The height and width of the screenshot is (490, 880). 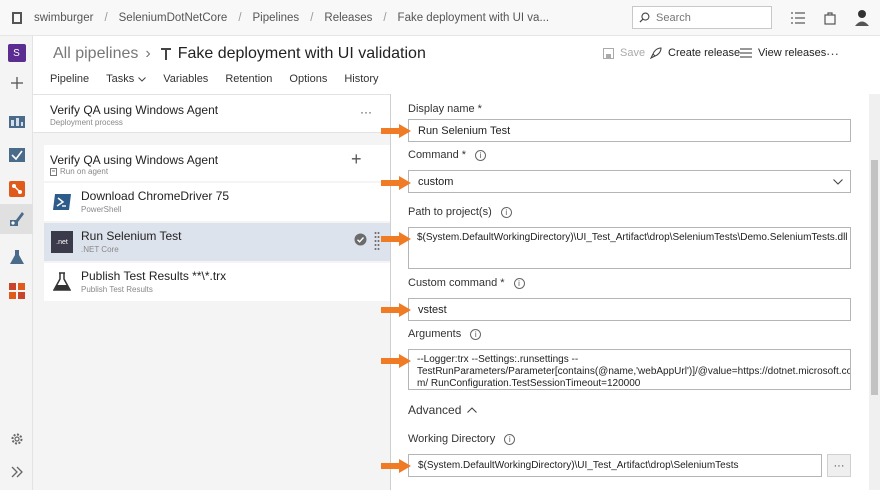 What do you see at coordinates (95, 54) in the screenshot?
I see `all-pipelines-link: All pipelines` at bounding box center [95, 54].